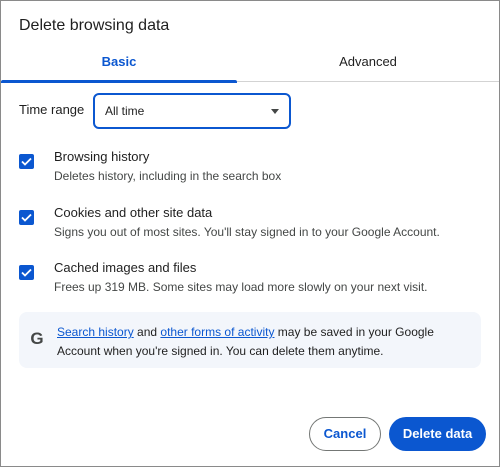 This screenshot has height=467, width=500. I want to click on delete-data-button: Delete data, so click(437, 434).